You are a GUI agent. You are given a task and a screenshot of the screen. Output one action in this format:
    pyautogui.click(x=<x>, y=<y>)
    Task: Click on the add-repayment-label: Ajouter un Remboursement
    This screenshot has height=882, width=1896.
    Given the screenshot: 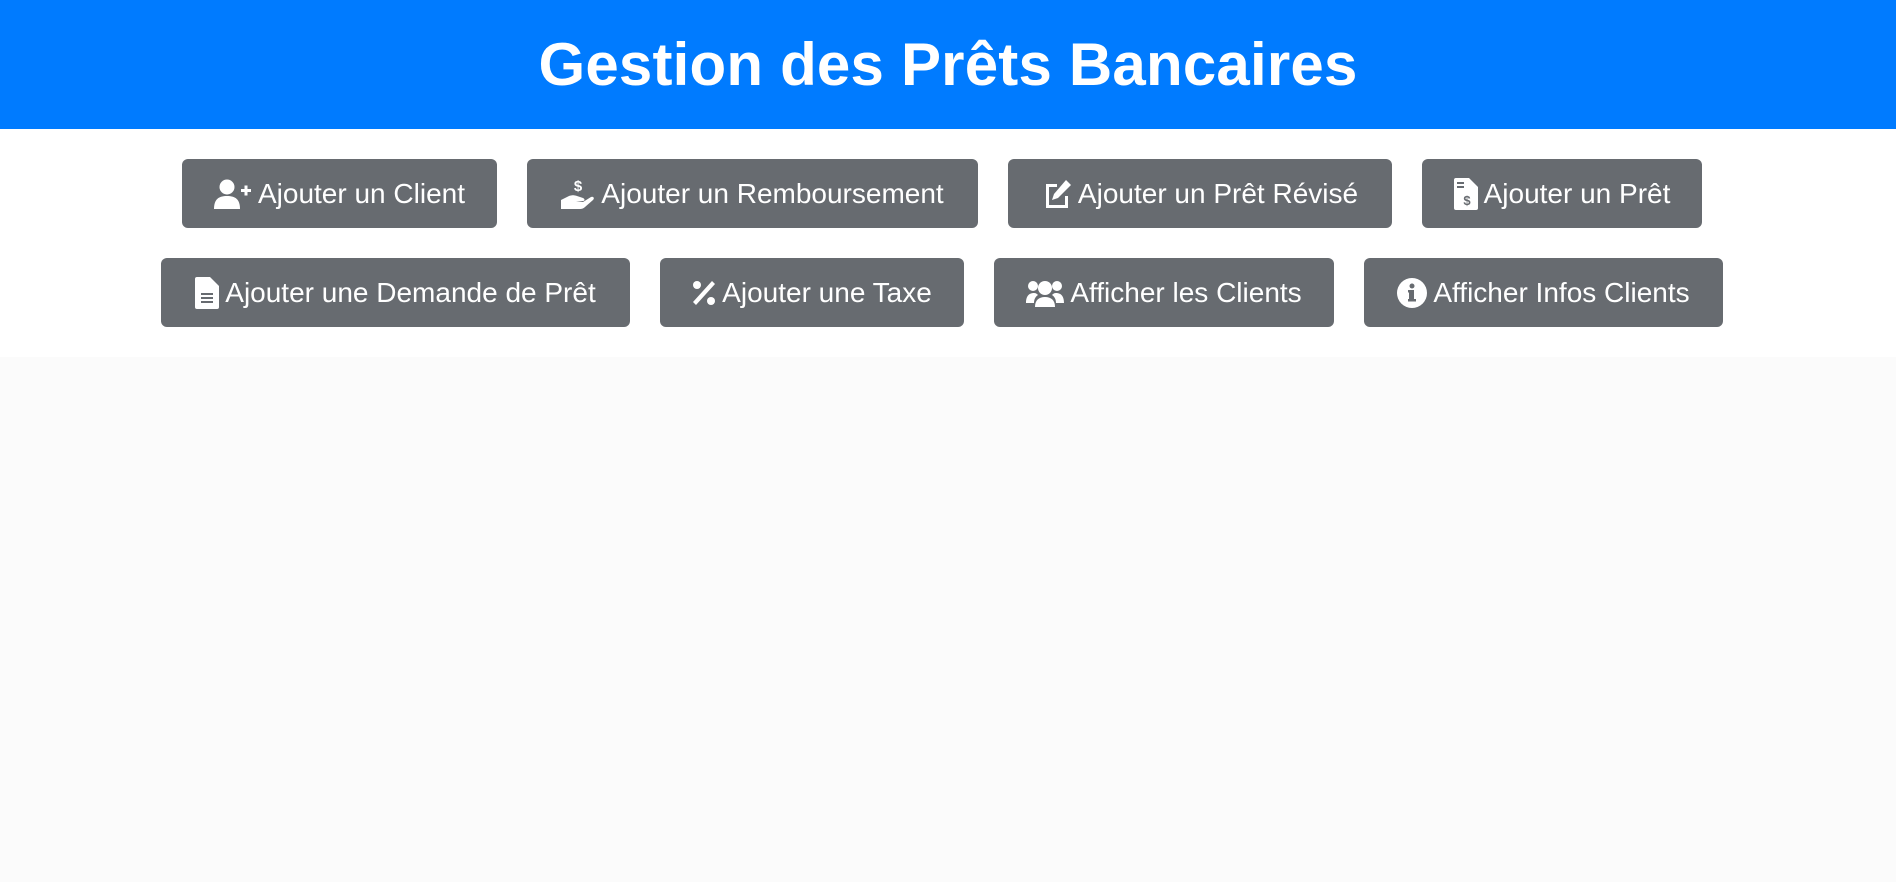 What is the action you would take?
    pyautogui.click(x=772, y=193)
    